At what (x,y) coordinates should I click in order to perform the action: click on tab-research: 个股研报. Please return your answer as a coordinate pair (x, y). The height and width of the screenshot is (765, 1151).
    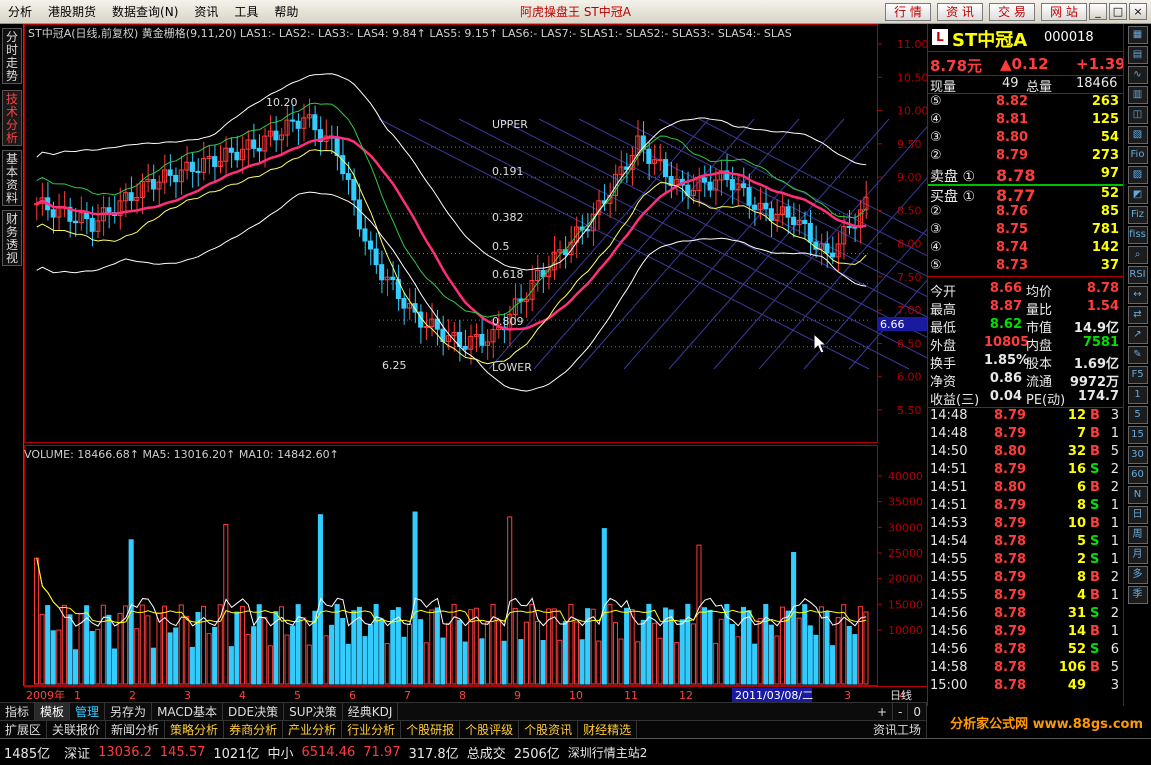
    Looking at the image, I should click on (431, 729).